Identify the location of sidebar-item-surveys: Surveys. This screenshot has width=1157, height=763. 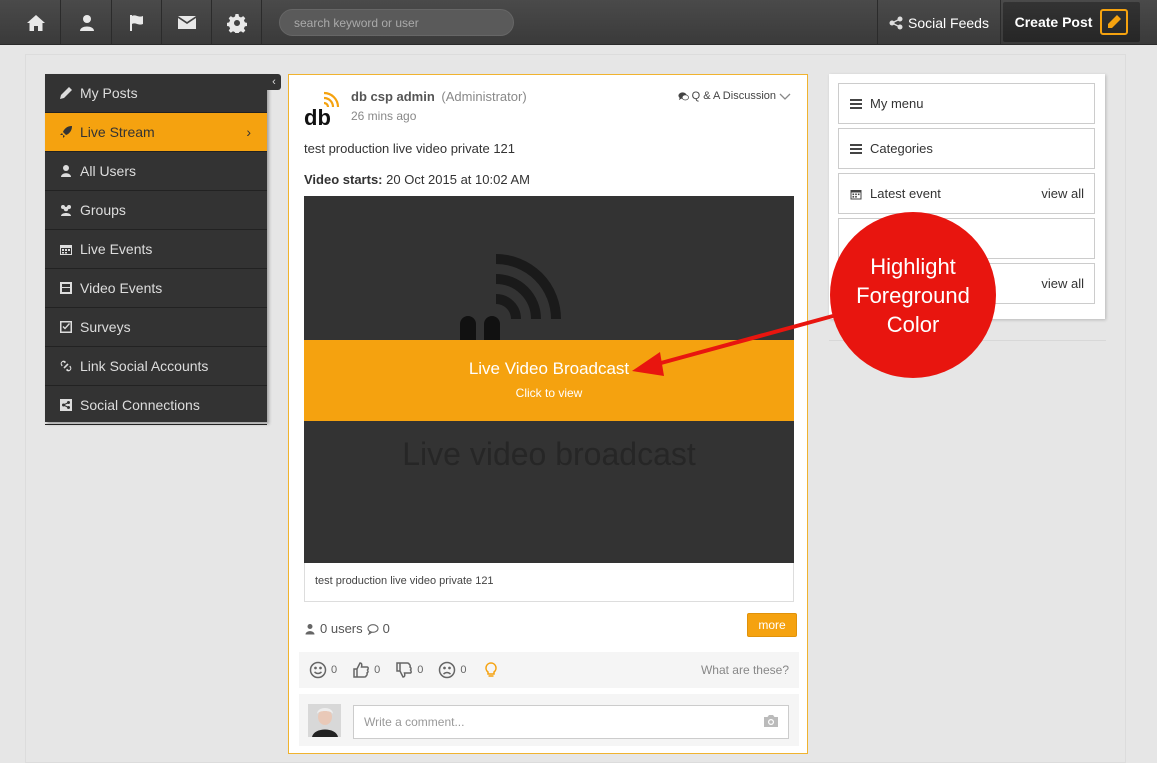
(156, 327).